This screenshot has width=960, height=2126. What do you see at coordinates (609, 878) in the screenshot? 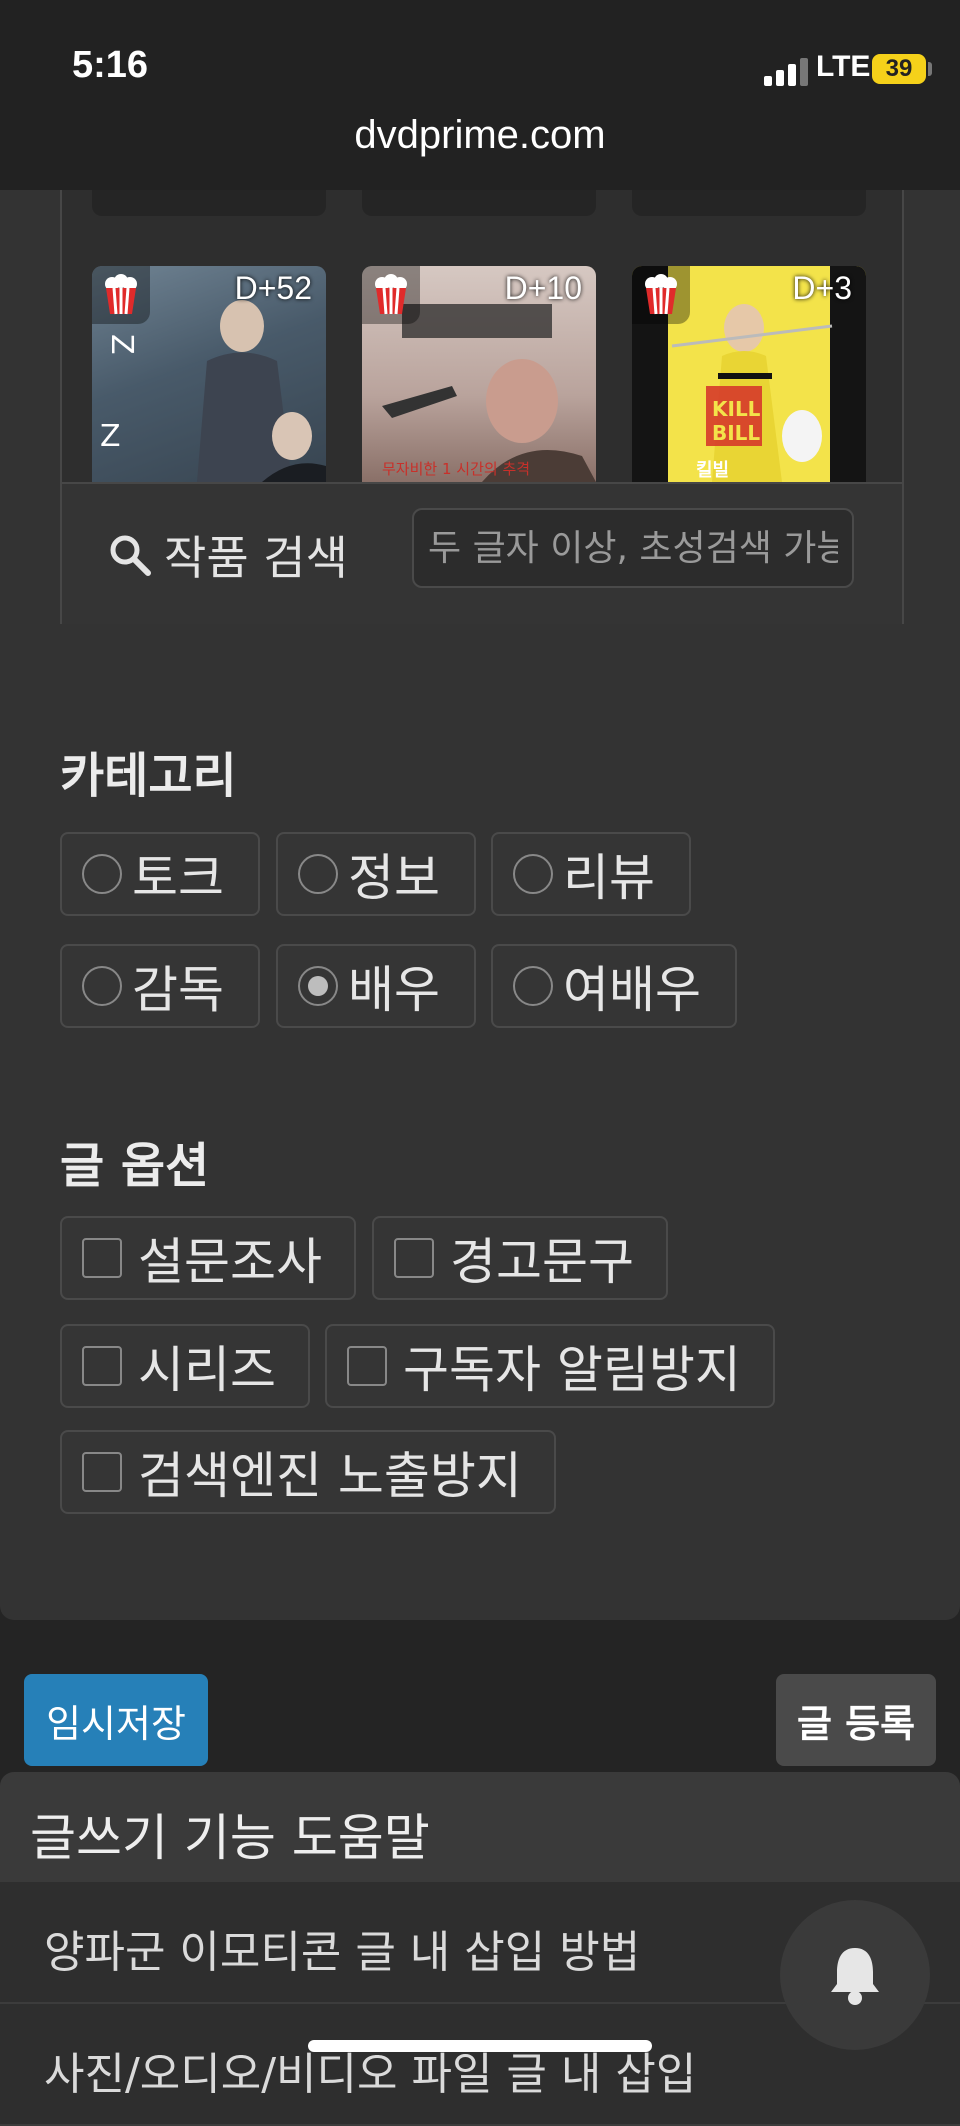
I see `radio-label: 리뷰` at bounding box center [609, 878].